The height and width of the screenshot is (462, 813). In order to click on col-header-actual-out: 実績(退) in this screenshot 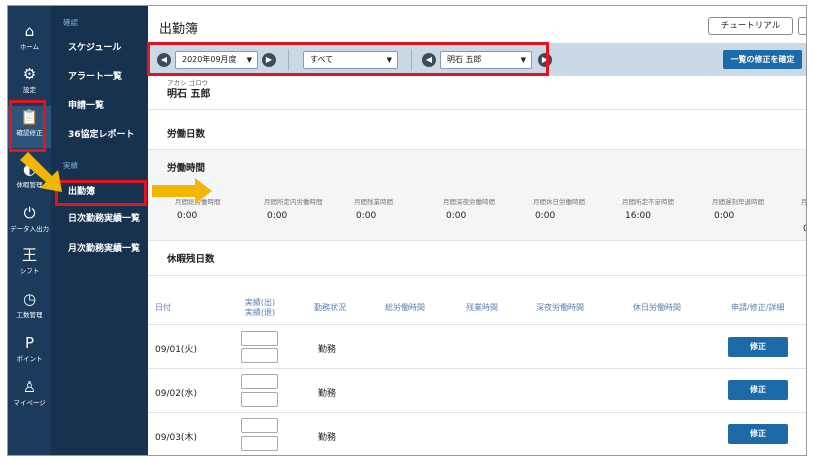, I will do `click(260, 312)`.